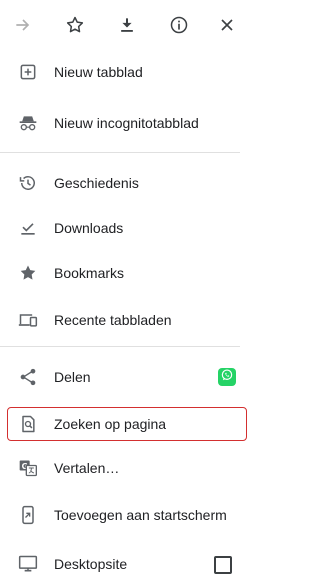 The image size is (320, 587). I want to click on menu-item-new-tab: Nieuw tabblad, so click(120, 72).